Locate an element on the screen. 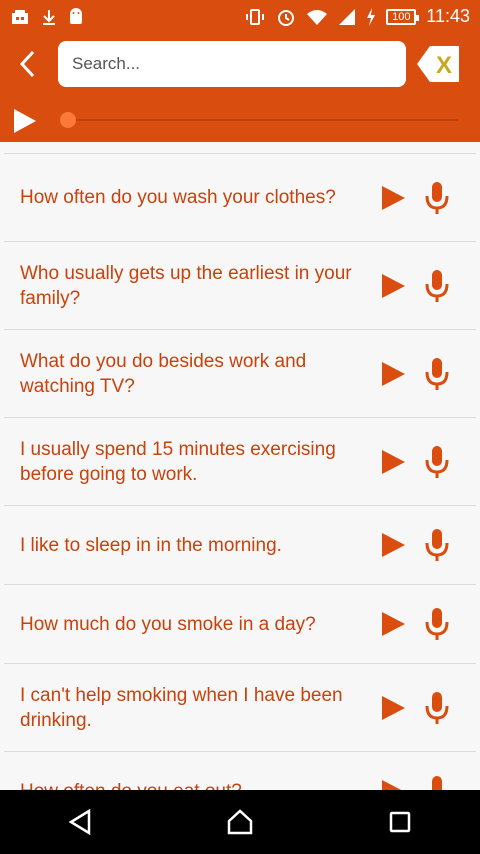 Image resolution: width=480 pixels, height=854 pixels. status-bar: 100 11:43 is located at coordinates (240, 16).